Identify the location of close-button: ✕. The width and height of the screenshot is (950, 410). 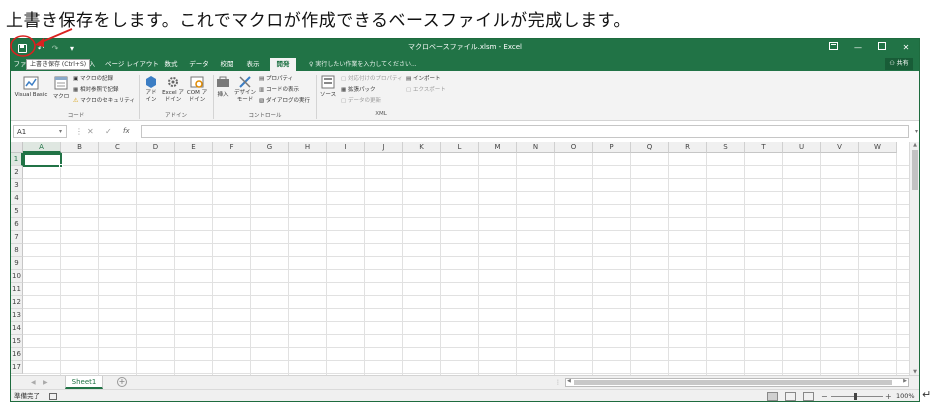
(906, 48).